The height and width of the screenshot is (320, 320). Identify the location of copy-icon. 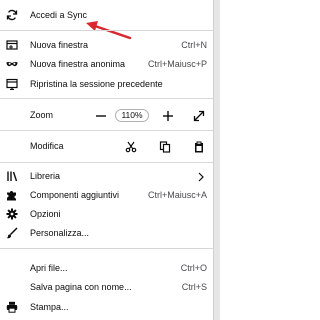
(165, 146).